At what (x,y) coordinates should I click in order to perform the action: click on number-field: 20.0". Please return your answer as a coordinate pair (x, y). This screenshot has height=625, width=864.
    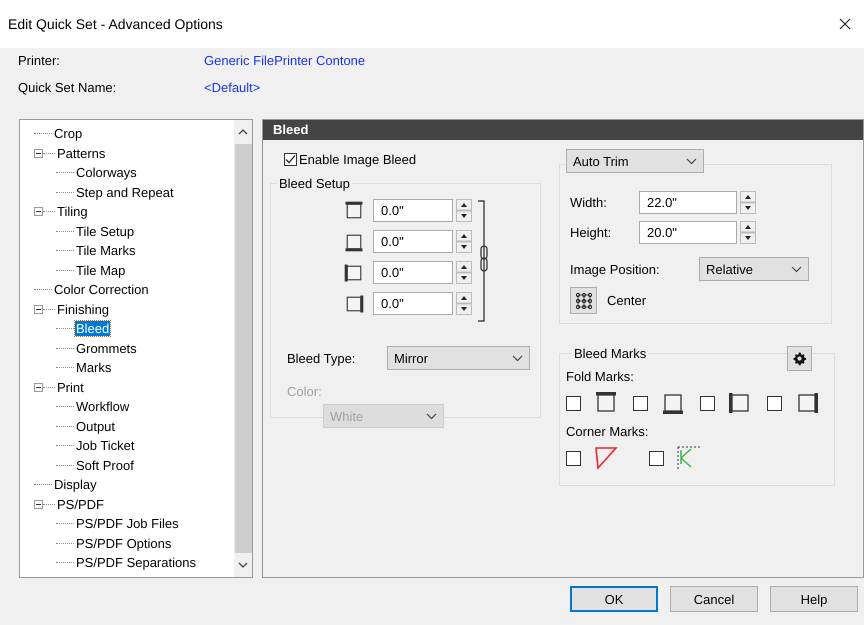
    Looking at the image, I should click on (688, 232).